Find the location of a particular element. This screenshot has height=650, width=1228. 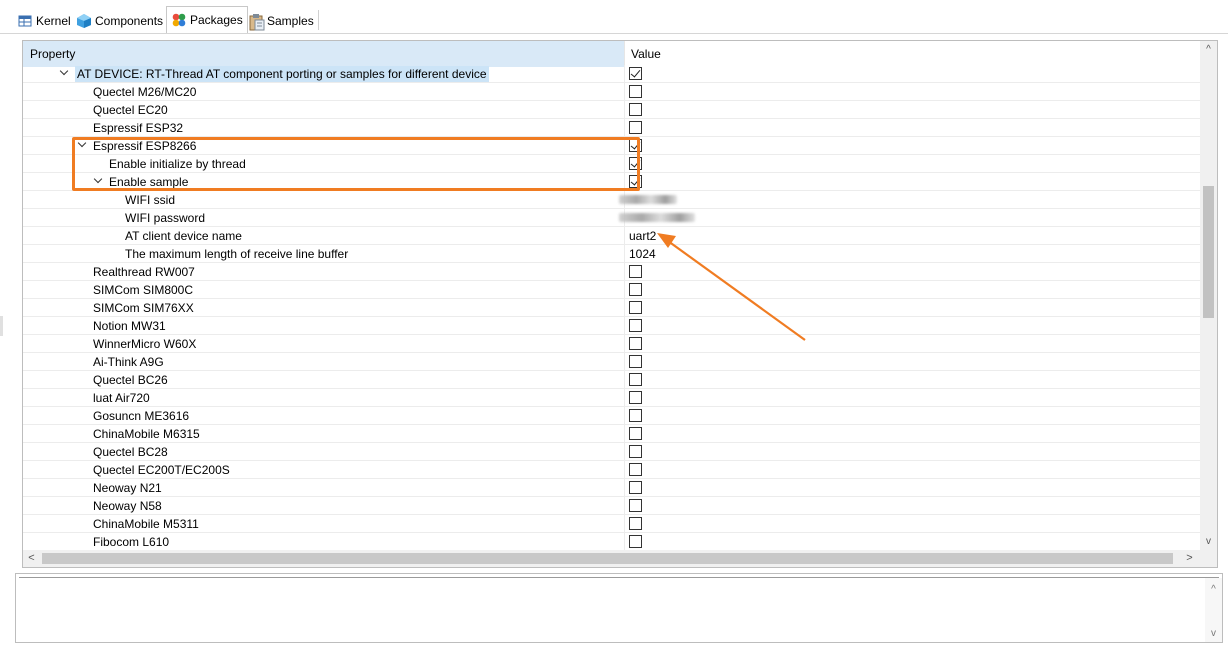

horizontal-scroll-thumb is located at coordinates (607, 558).